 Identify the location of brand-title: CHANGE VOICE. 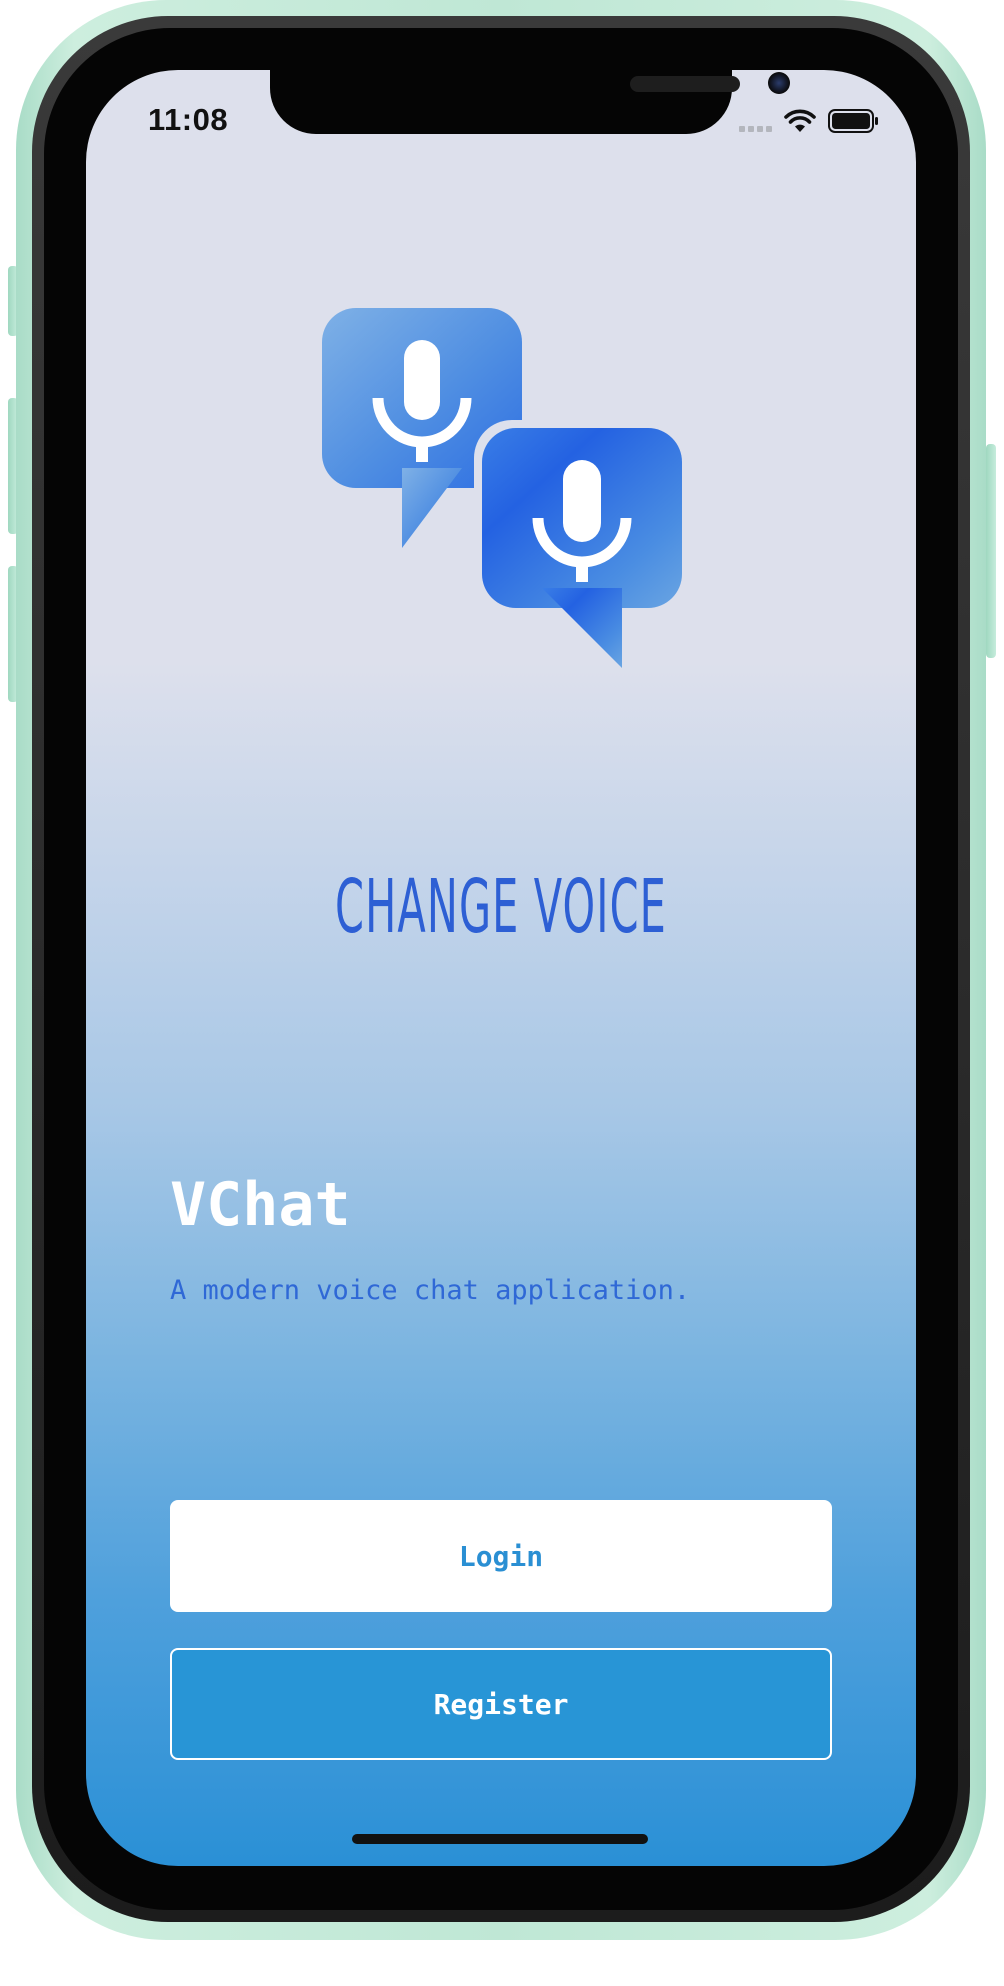
(501, 907).